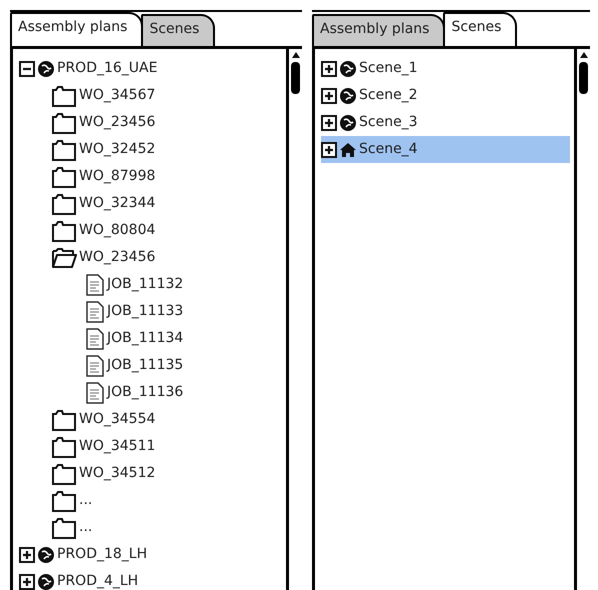 Image resolution: width=598 pixels, height=590 pixels. I want to click on tree-item: PROD_4_LH, so click(97, 580).